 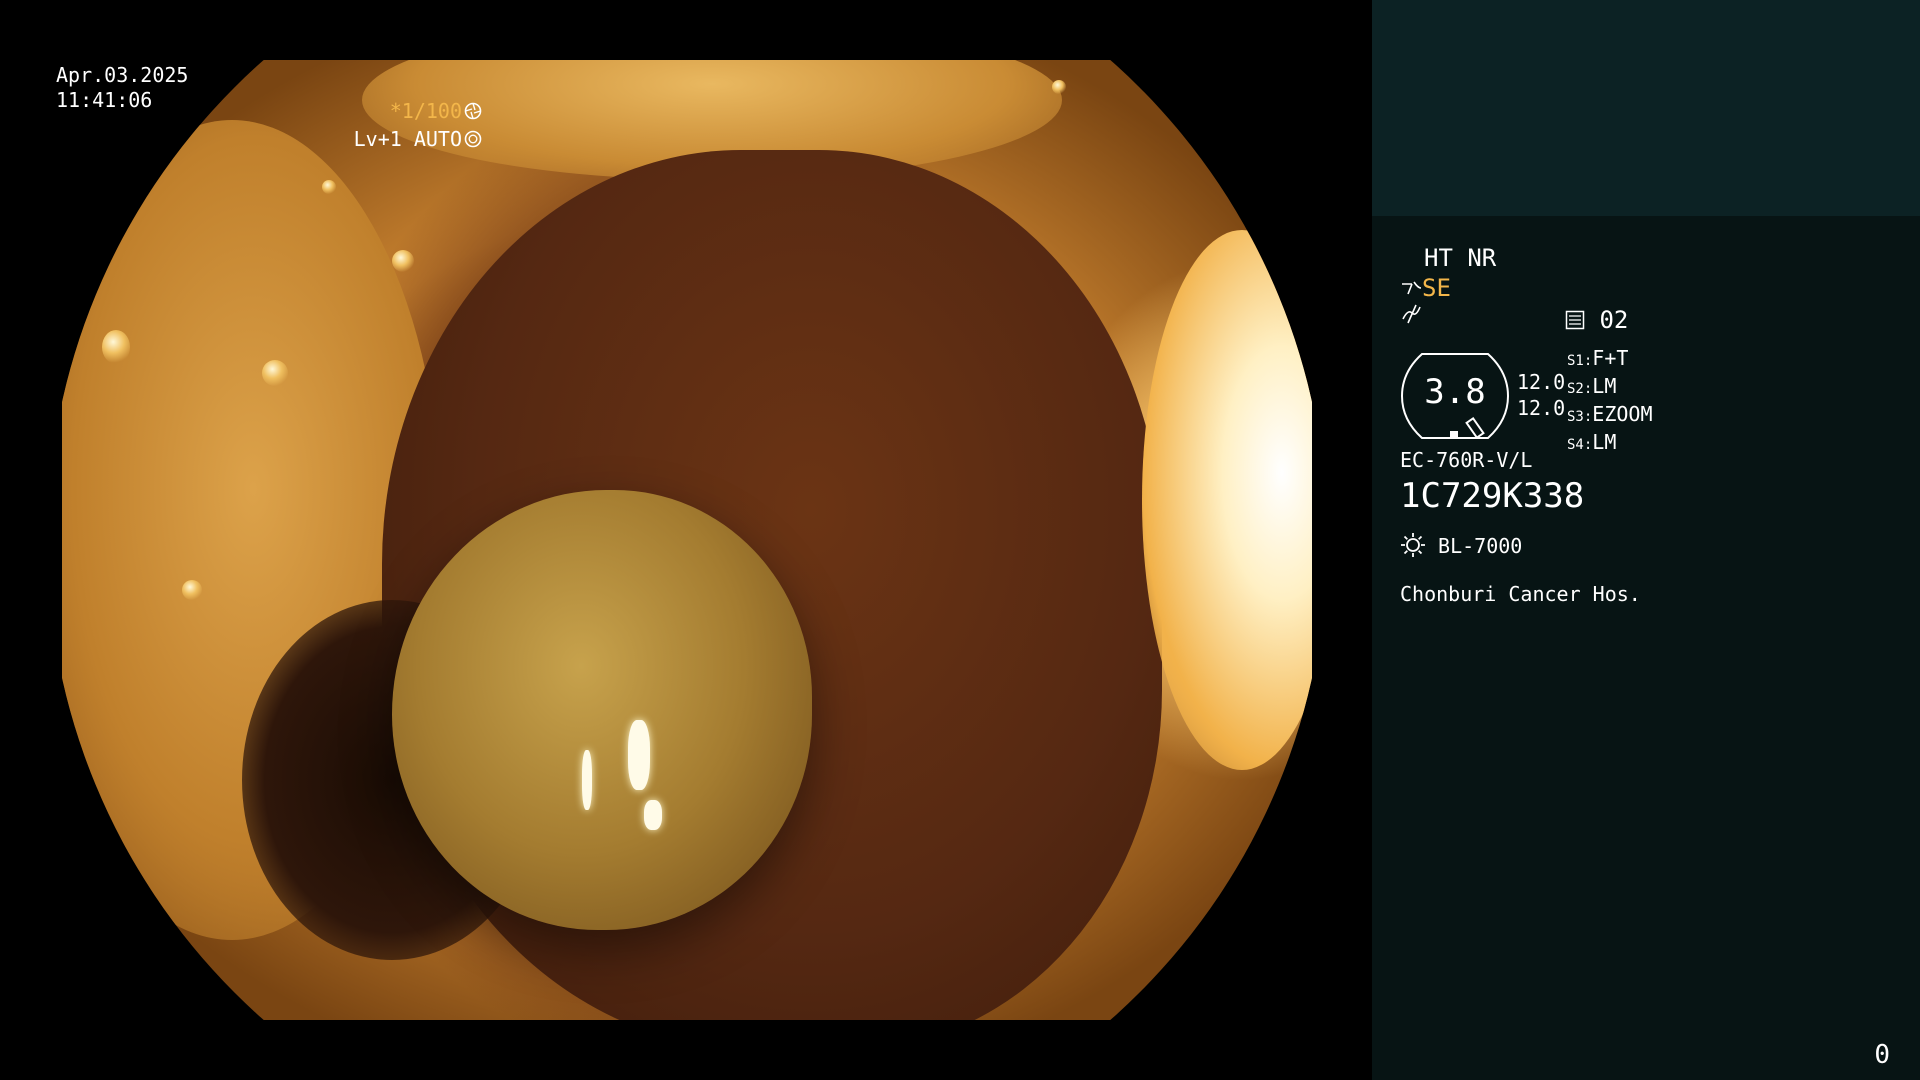 What do you see at coordinates (1575, 361) in the screenshot?
I see `switch-key: S1` at bounding box center [1575, 361].